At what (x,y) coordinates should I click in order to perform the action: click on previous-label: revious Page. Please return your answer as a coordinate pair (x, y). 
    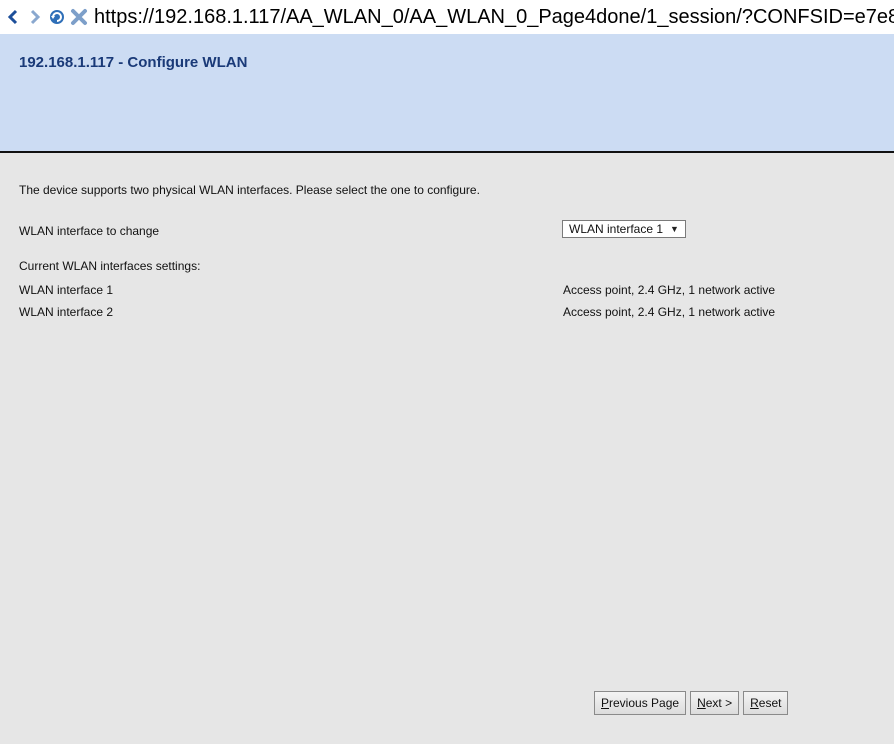
    Looking at the image, I should click on (644, 703).